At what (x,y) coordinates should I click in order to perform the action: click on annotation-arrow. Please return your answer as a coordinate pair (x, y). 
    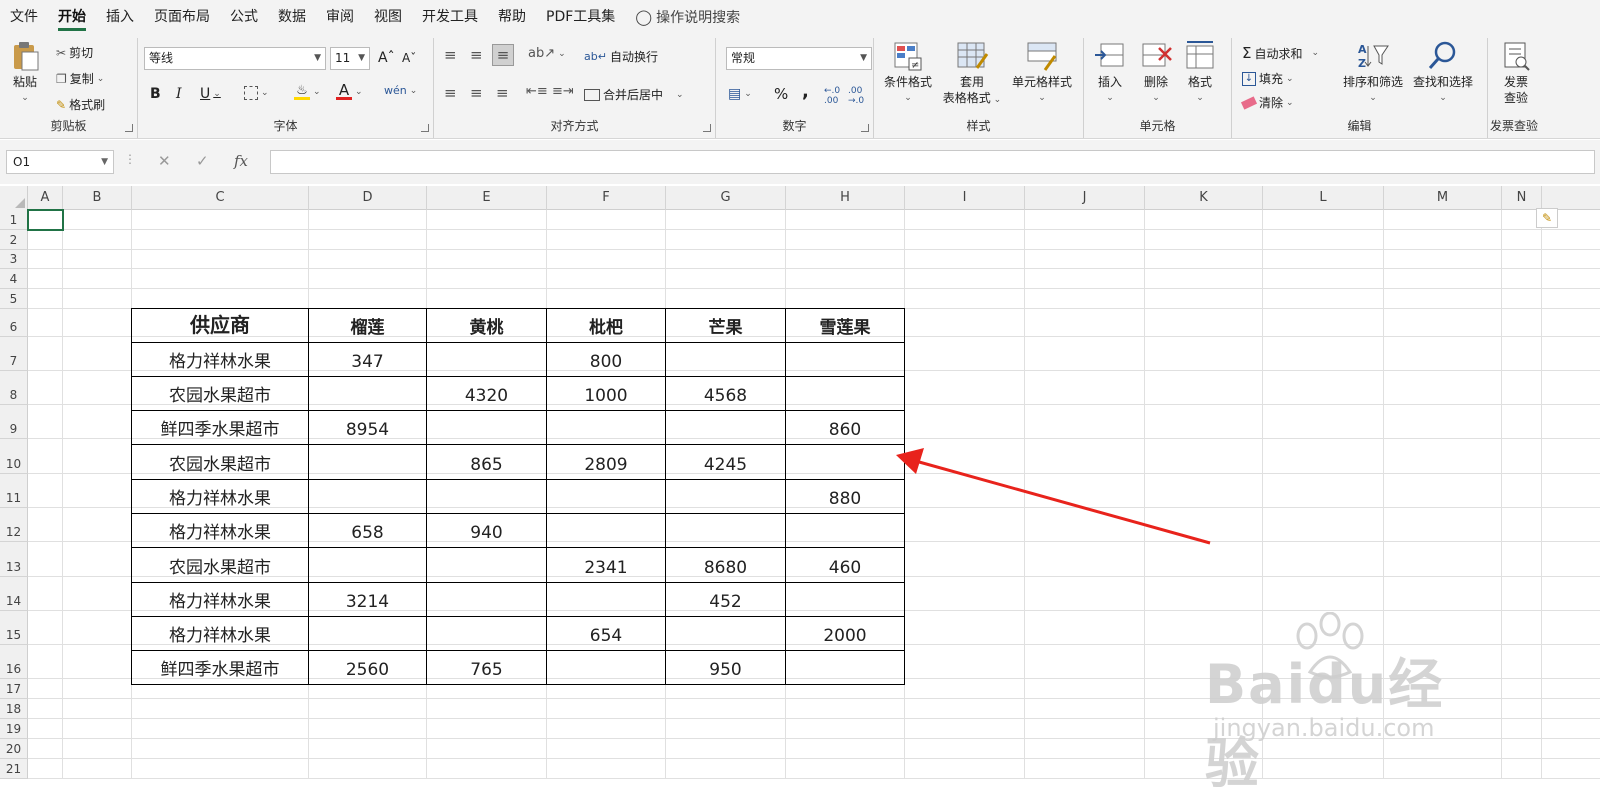
    Looking at the image, I should click on (1053, 496).